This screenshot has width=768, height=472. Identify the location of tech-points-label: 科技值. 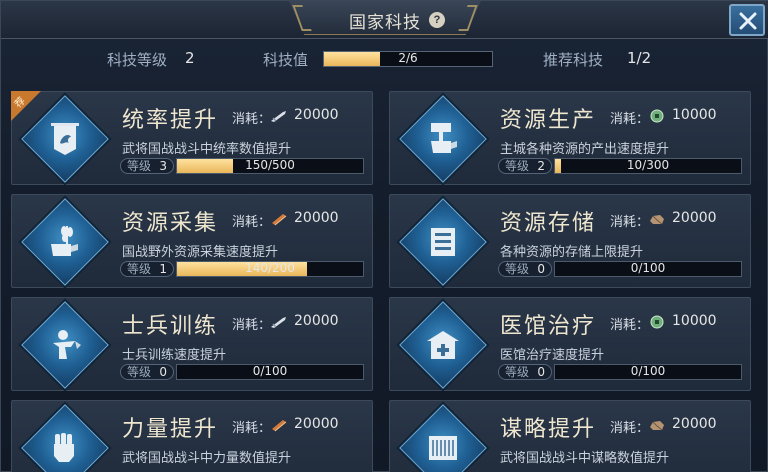
(286, 60).